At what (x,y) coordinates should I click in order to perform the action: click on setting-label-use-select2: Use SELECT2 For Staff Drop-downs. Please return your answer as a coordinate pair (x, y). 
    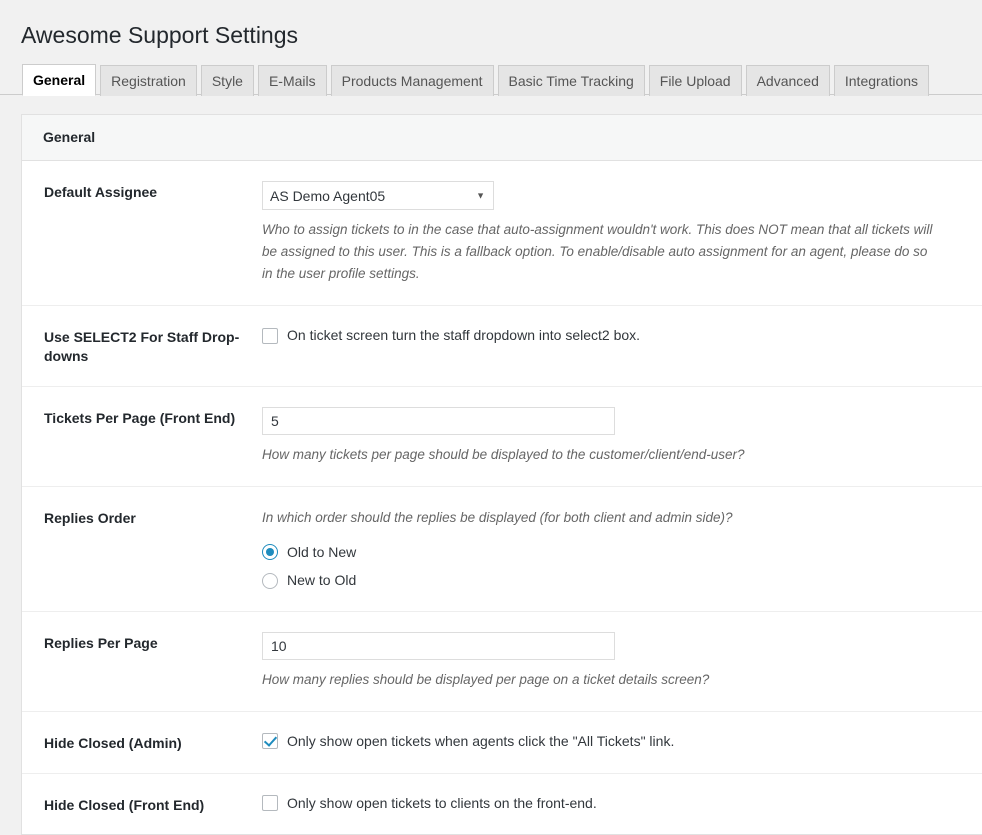
    Looking at the image, I should click on (142, 346).